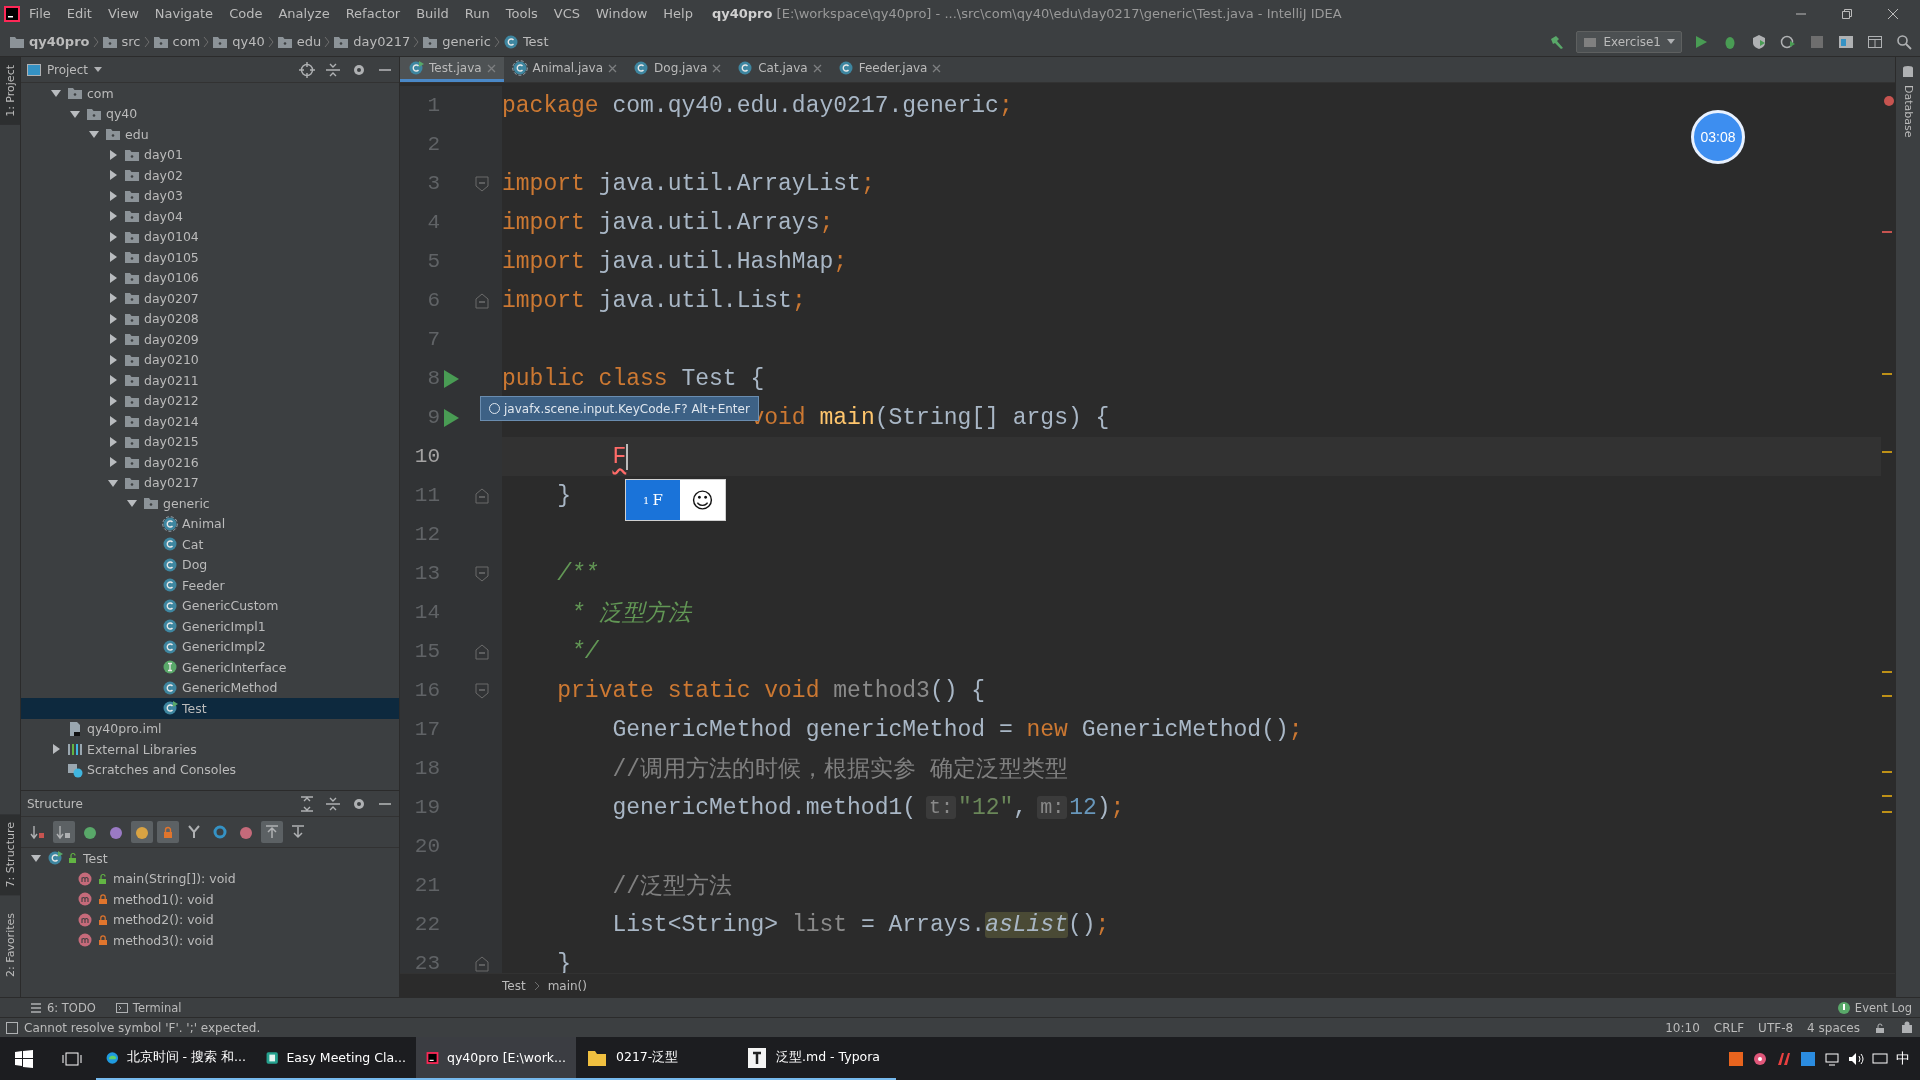  Describe the element at coordinates (1903, 1058) in the screenshot. I see `input-language-indicator: 中` at that location.